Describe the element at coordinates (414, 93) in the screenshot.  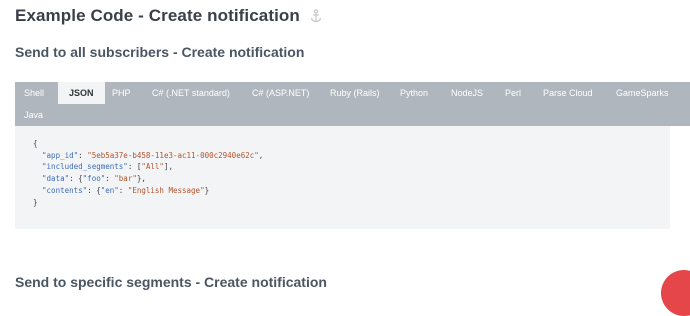
I see `tab-python: Python` at that location.